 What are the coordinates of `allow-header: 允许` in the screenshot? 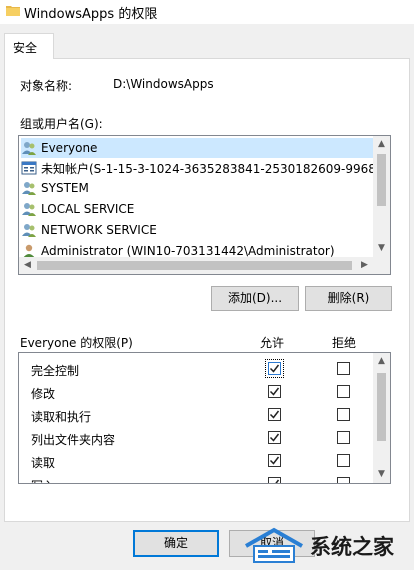 It's located at (272, 343).